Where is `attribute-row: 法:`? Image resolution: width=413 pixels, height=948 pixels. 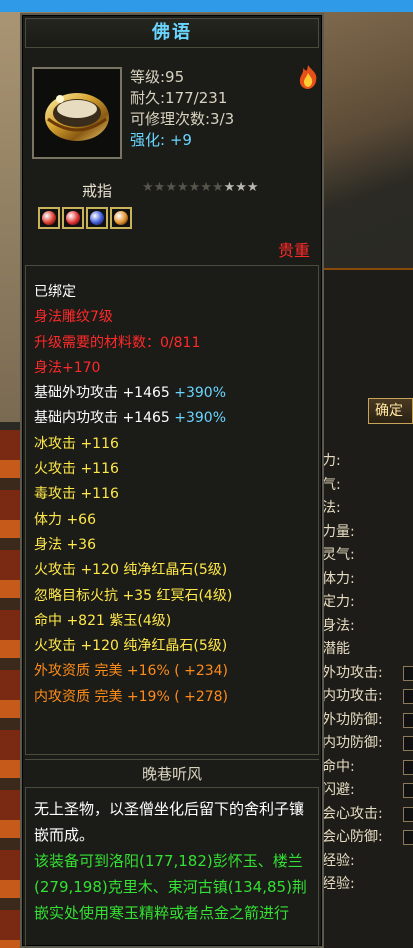 attribute-row: 法: is located at coordinates (331, 508).